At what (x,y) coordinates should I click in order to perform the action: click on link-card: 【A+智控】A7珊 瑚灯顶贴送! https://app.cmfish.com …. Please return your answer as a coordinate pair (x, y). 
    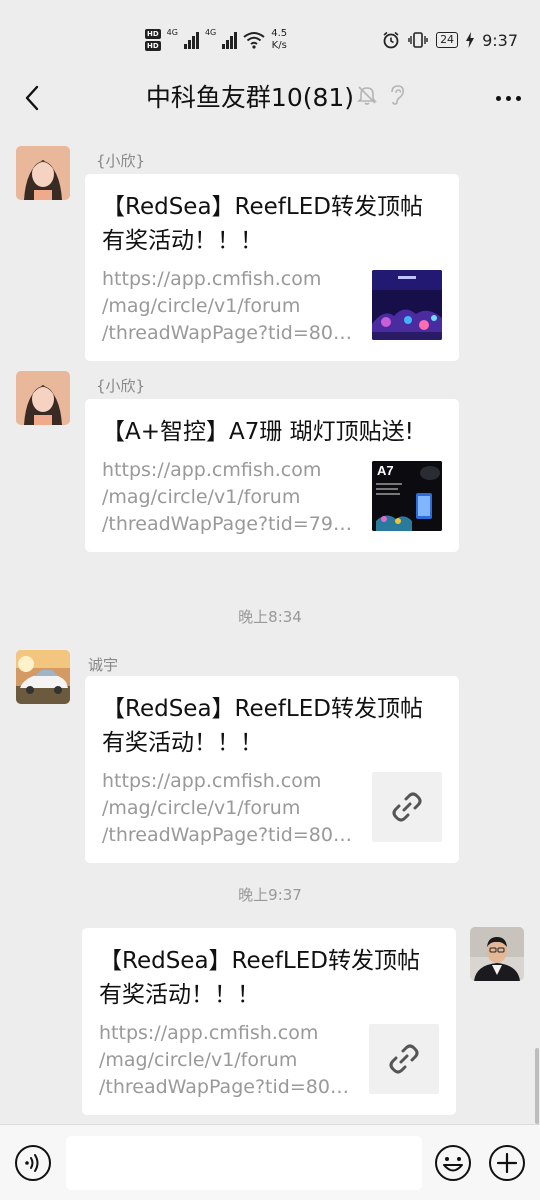
    Looking at the image, I should click on (272, 475).